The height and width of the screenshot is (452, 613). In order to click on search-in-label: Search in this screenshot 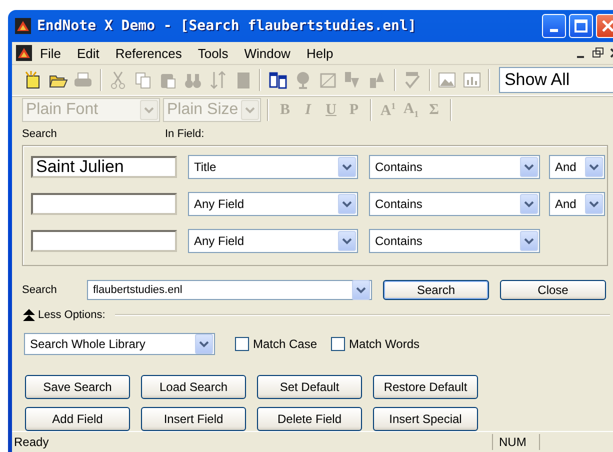, I will do `click(40, 290)`.